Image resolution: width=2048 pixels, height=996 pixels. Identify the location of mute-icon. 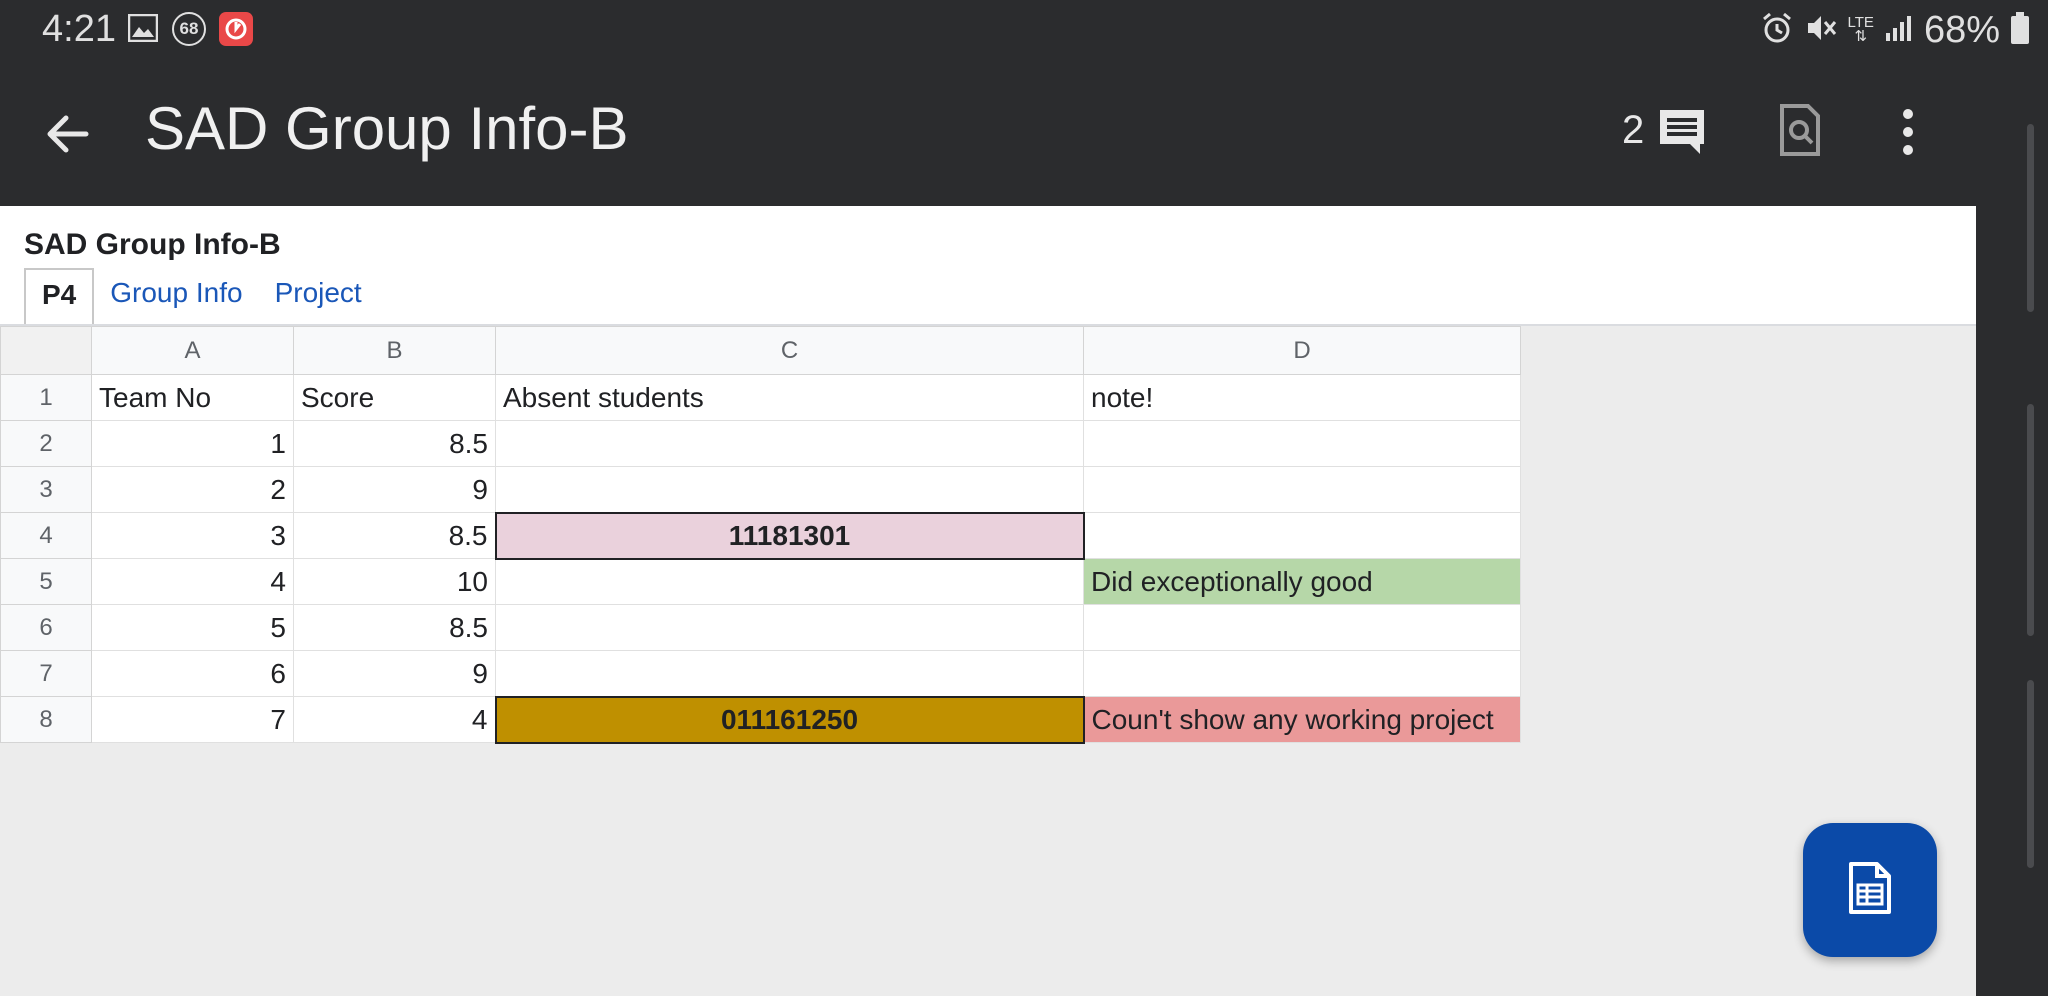
(1821, 30).